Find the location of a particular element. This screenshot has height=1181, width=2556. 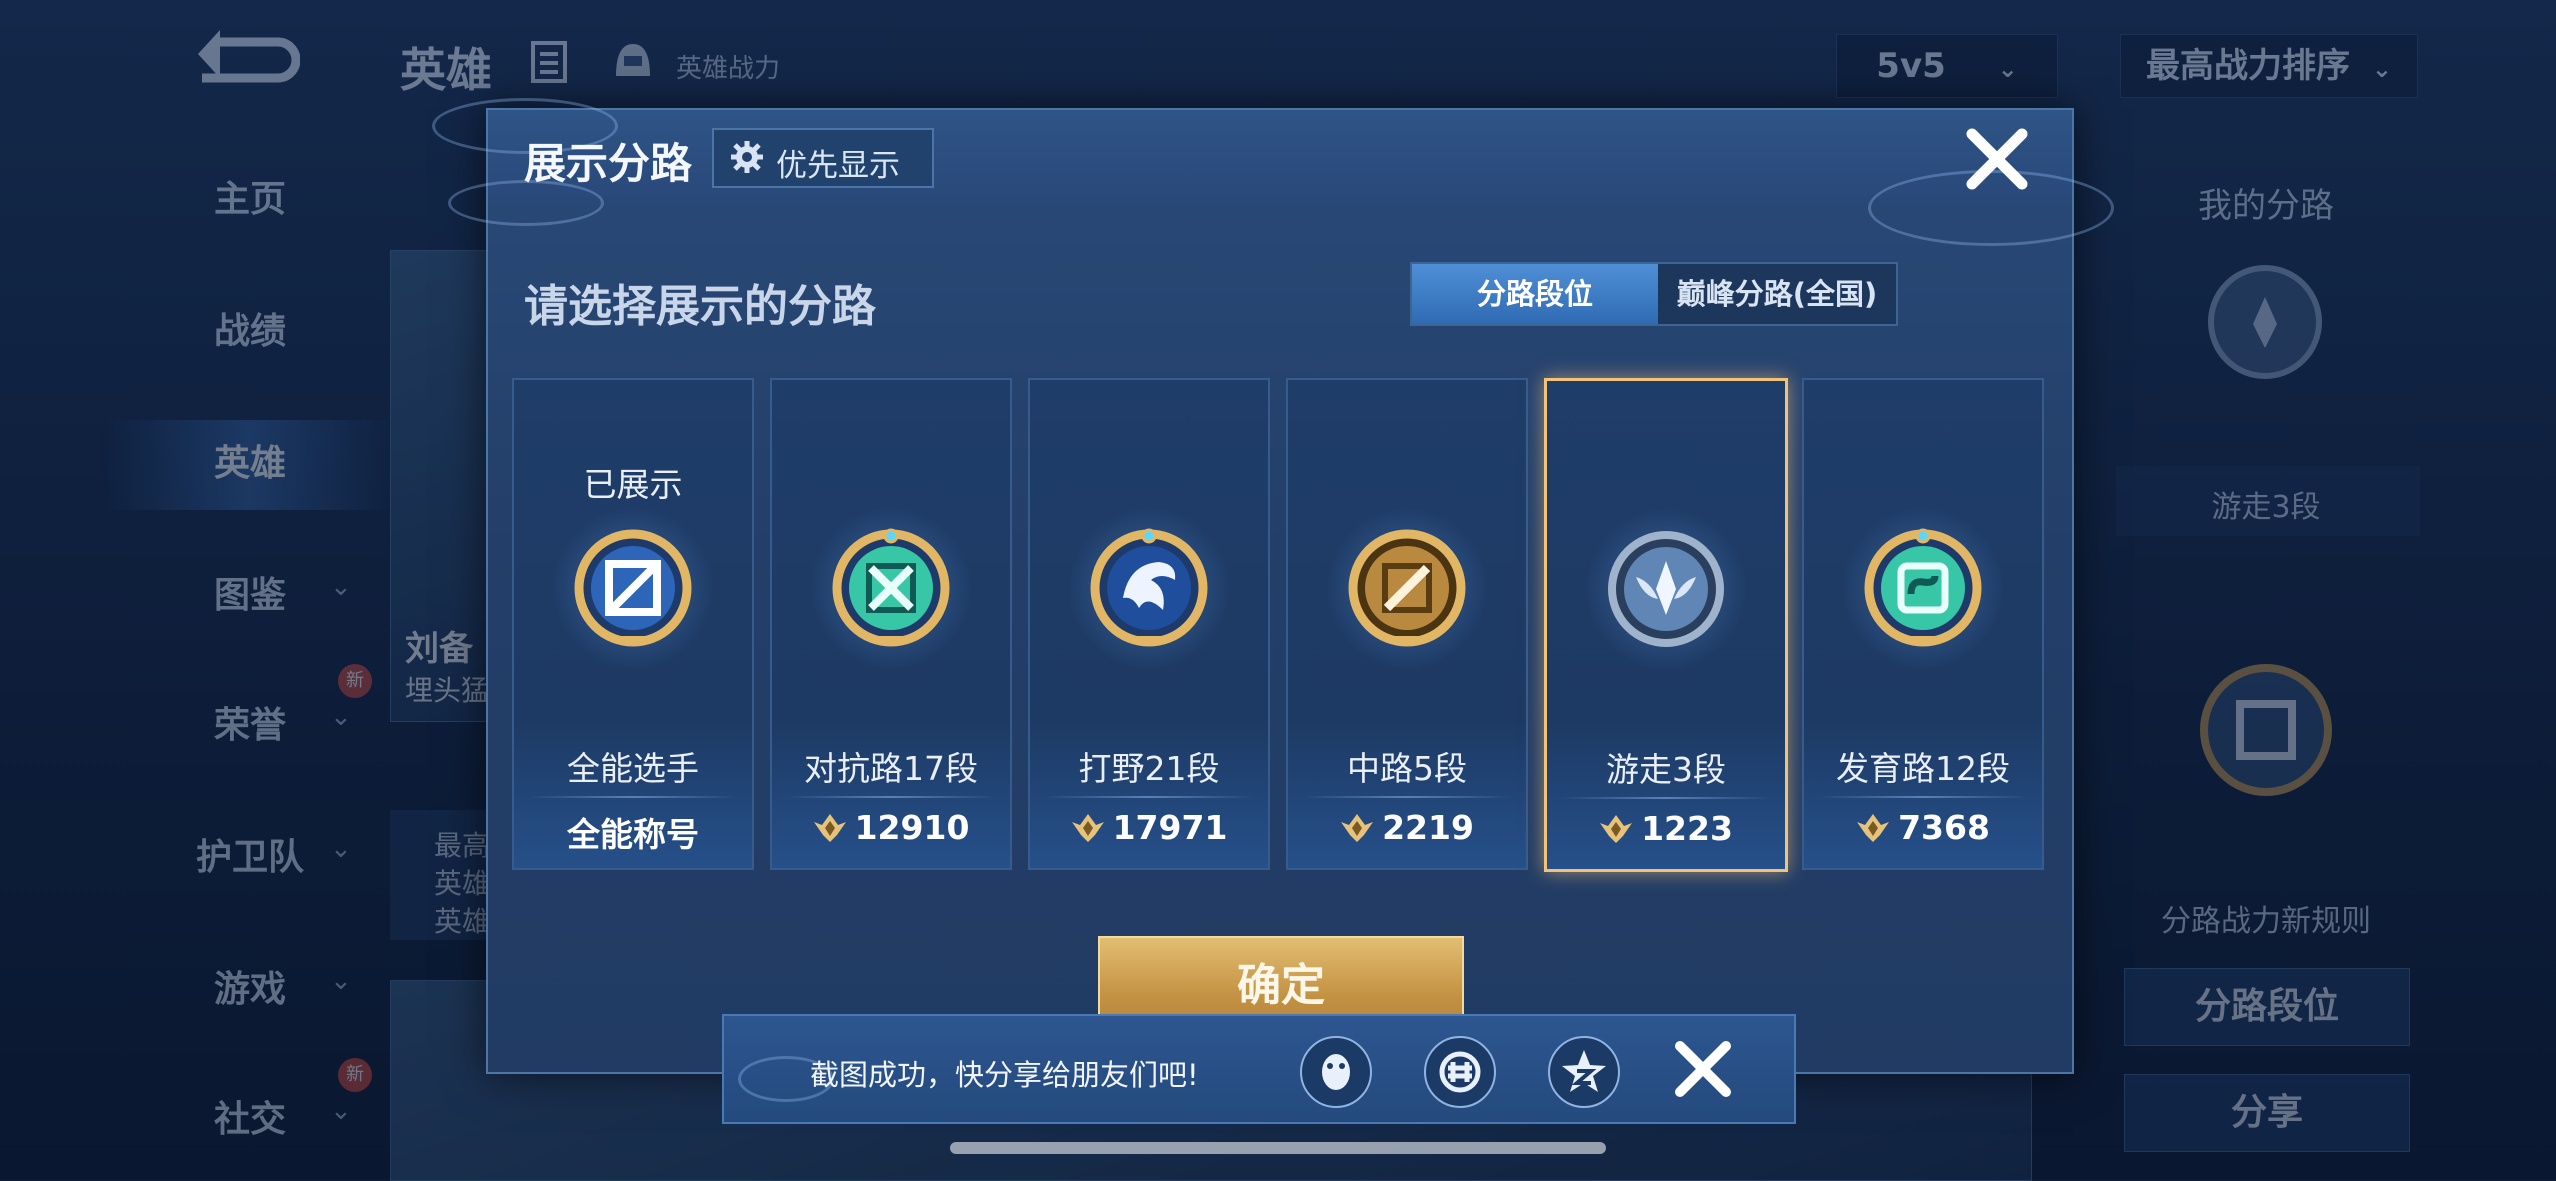

lane-card-farm: 发育路12段 7368 is located at coordinates (1923, 624).